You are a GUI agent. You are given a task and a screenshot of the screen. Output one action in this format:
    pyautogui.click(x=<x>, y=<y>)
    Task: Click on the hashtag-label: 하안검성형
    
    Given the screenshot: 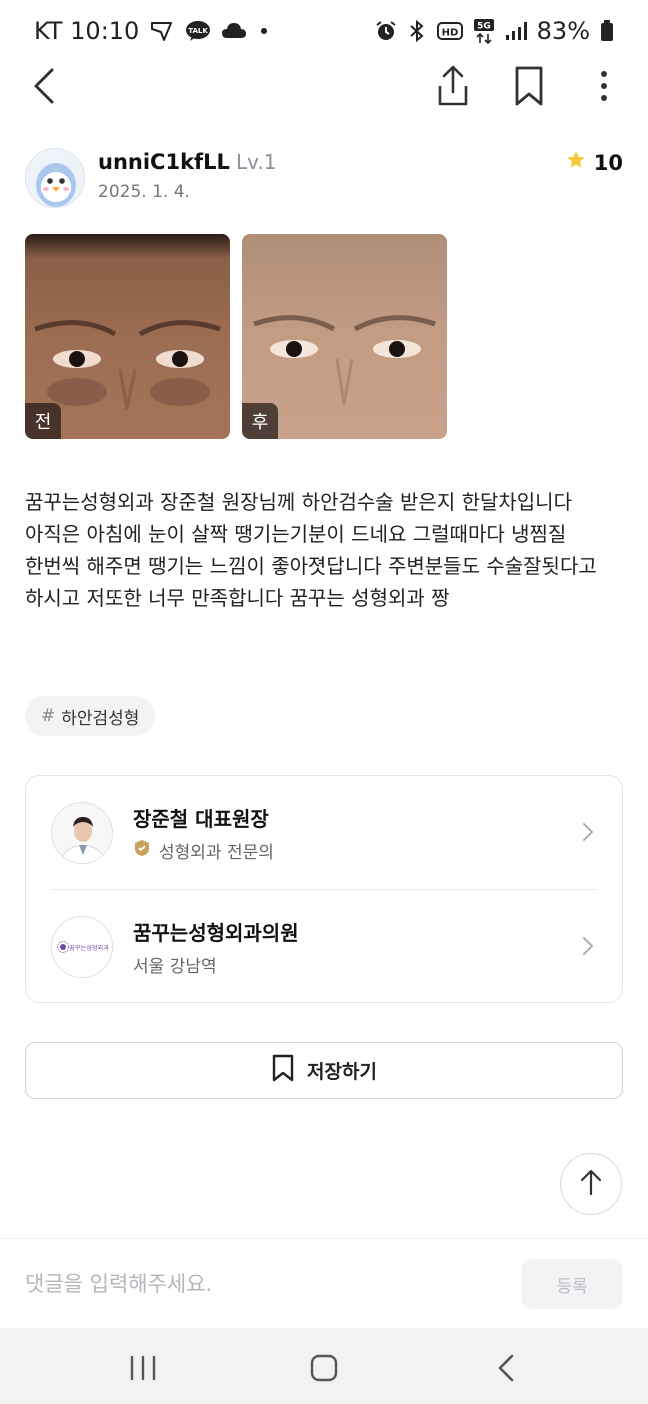 What is the action you would take?
    pyautogui.click(x=100, y=718)
    